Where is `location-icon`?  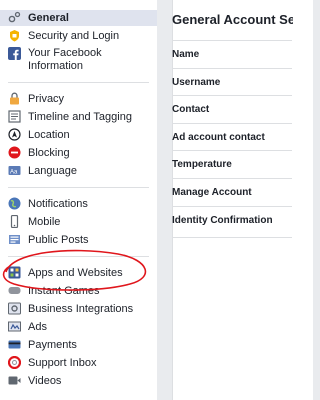 location-icon is located at coordinates (14, 134).